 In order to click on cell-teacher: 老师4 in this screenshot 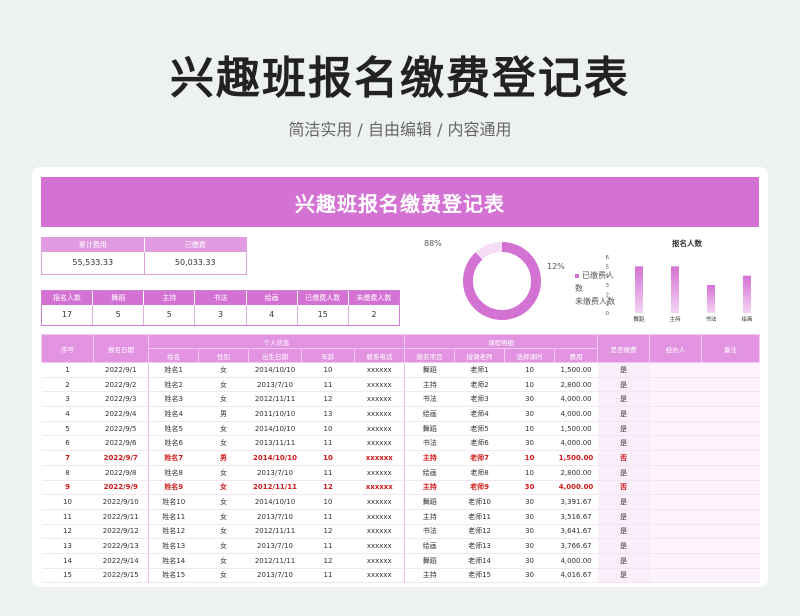, I will do `click(479, 414)`.